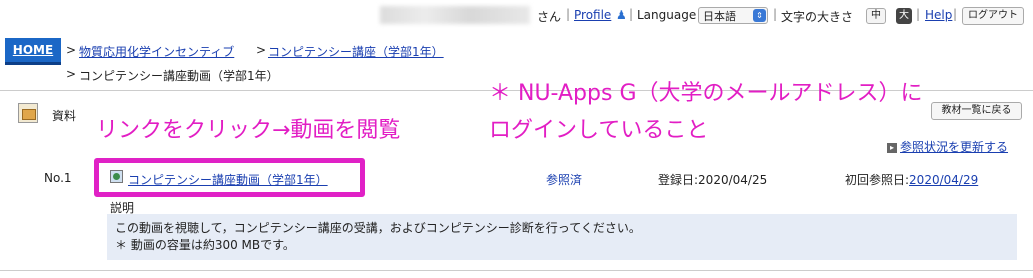  What do you see at coordinates (943, 180) in the screenshot?
I see `first-reference-date-link: 2020/04/29` at bounding box center [943, 180].